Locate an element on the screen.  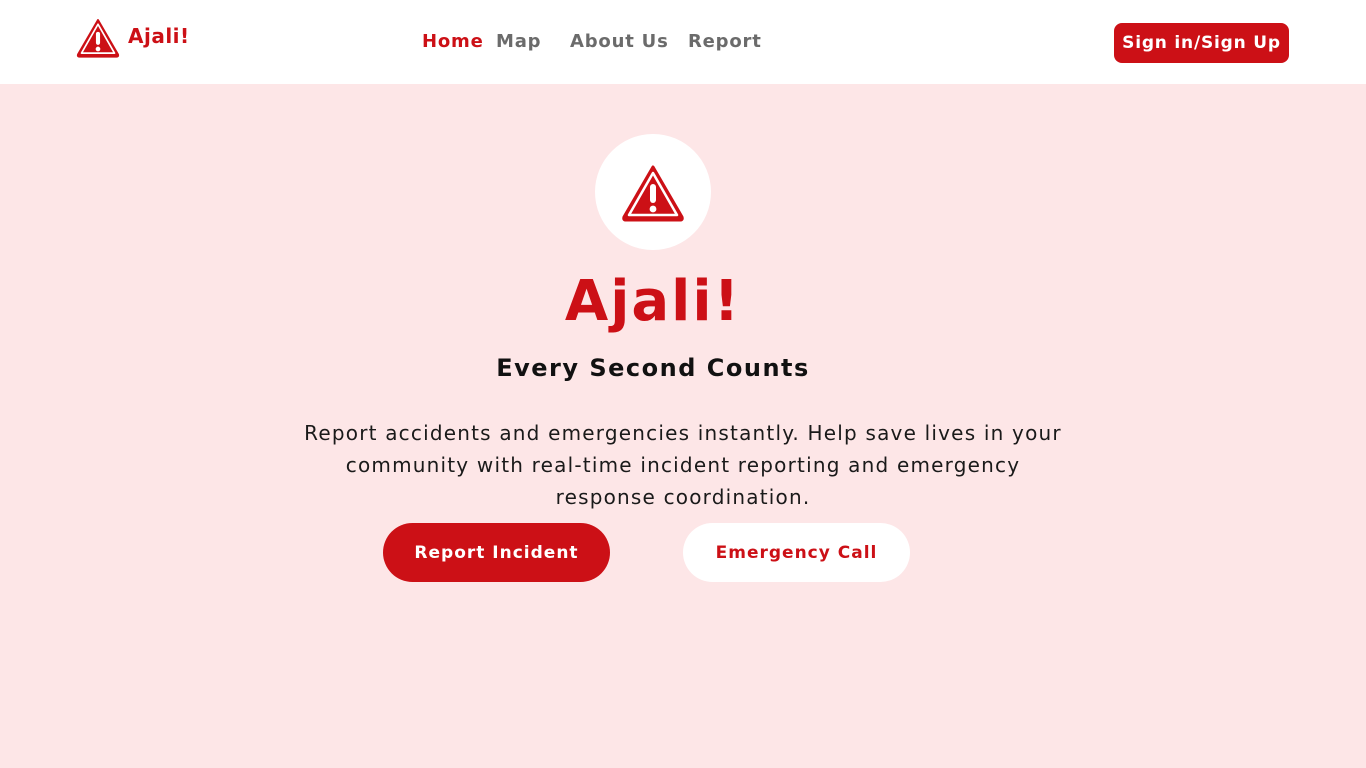
hero-title: Ajali! is located at coordinates (653, 301).